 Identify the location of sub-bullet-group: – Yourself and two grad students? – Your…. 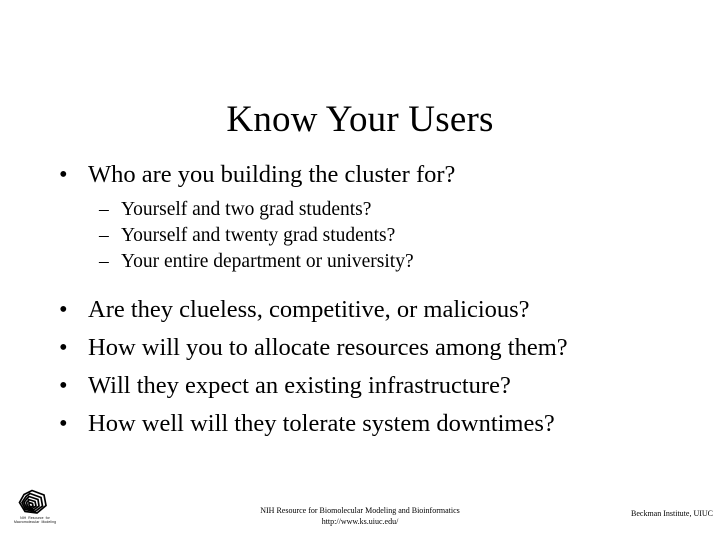
(360, 236).